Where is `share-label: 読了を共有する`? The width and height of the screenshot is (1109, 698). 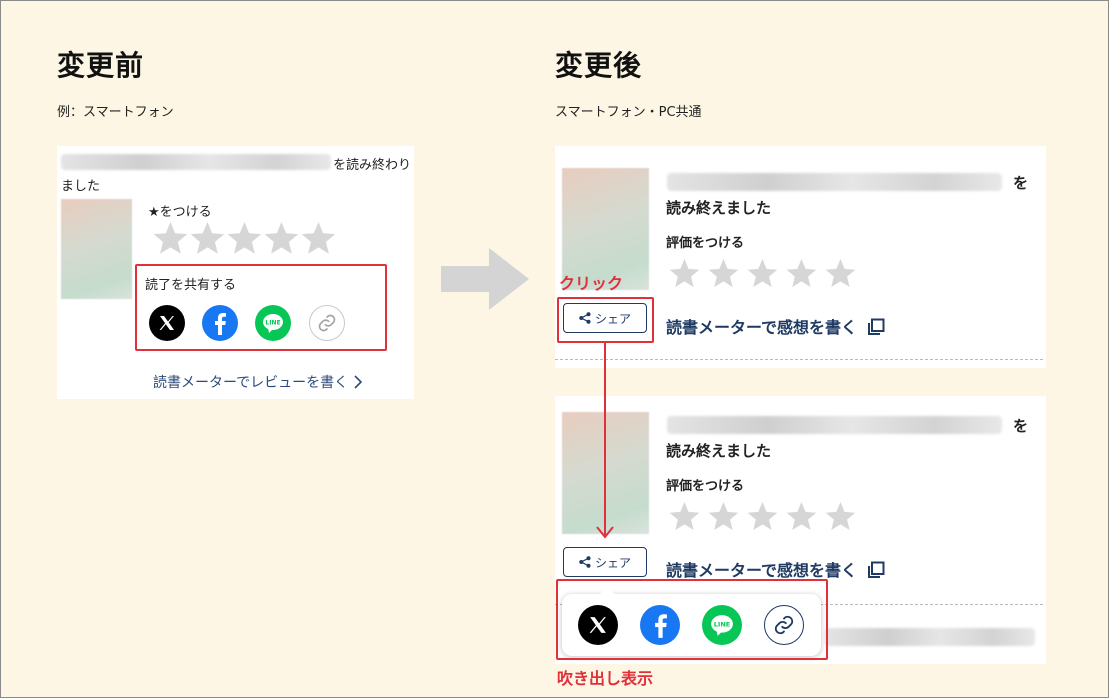
share-label: 読了を共有する is located at coordinates (191, 285).